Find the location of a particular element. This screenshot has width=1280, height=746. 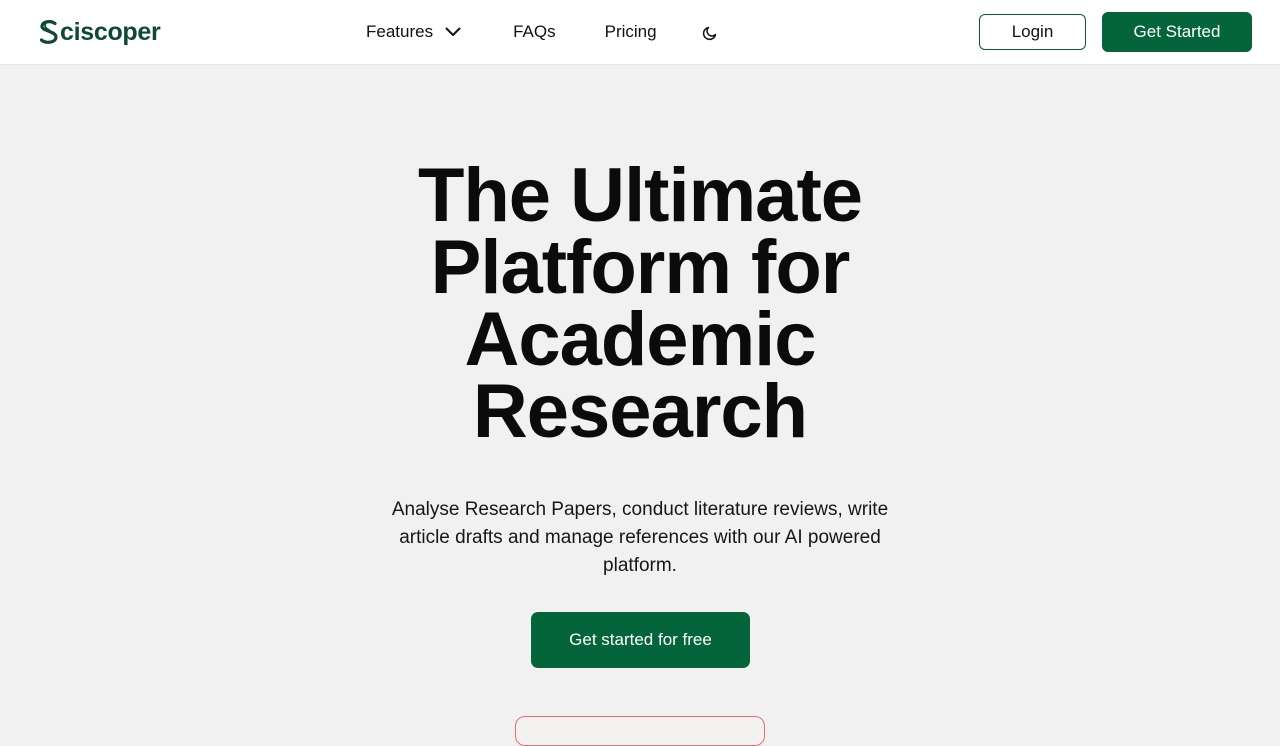

hero-title-line: Research is located at coordinates (640, 411).